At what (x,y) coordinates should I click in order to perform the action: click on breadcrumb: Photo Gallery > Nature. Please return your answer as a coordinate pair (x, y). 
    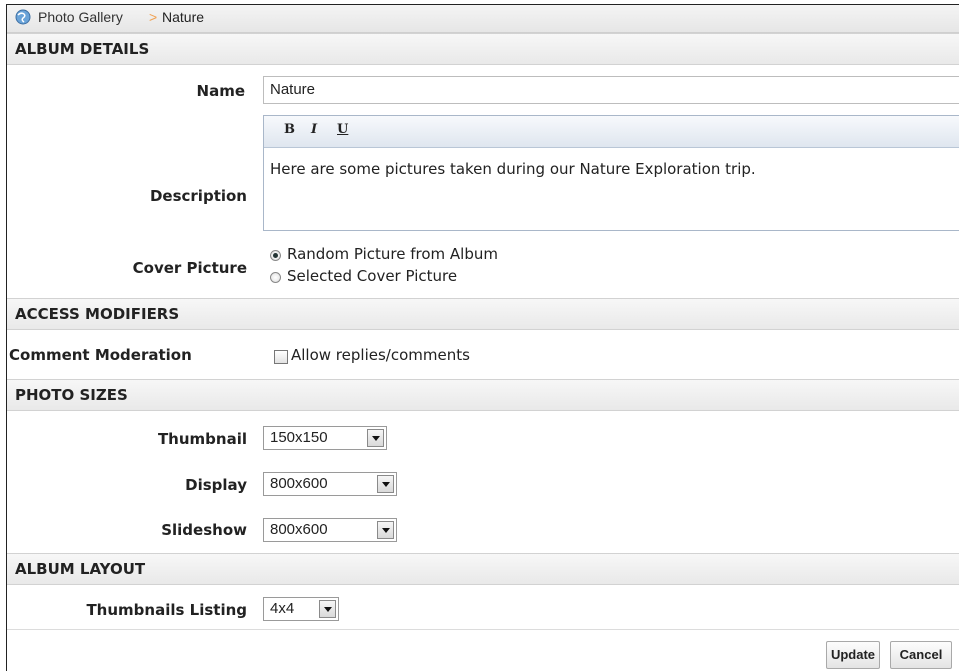
    Looking at the image, I should click on (483, 19).